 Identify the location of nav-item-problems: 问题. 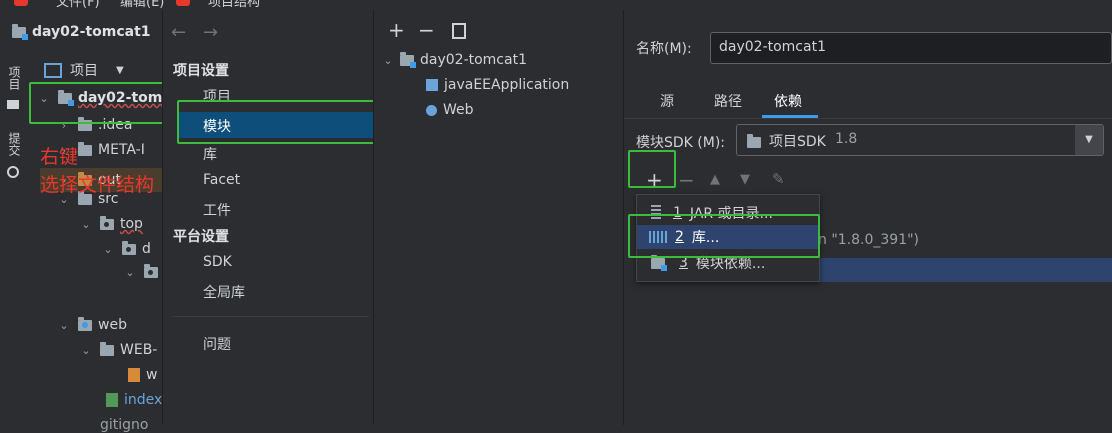
(217, 344).